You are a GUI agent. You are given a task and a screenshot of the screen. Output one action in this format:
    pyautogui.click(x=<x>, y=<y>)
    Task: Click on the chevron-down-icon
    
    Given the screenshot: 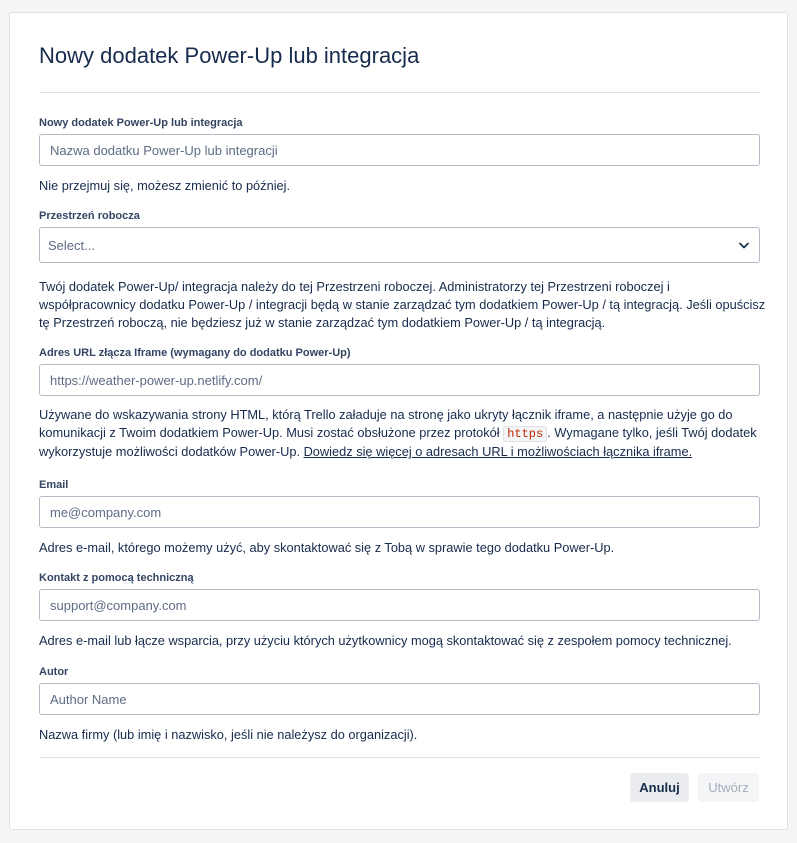 What is the action you would take?
    pyautogui.click(x=744, y=245)
    